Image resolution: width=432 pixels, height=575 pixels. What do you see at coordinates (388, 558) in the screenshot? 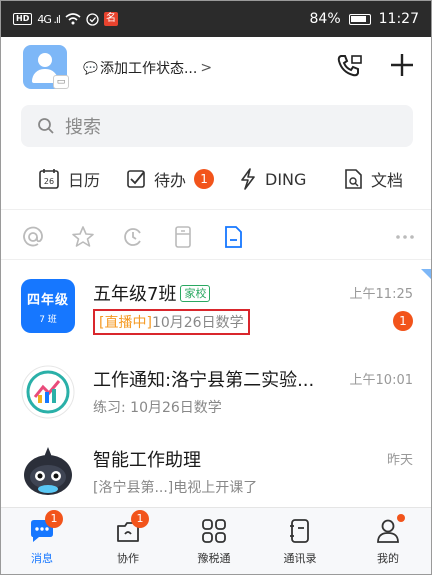
I see `tab-label: 我的` at bounding box center [388, 558].